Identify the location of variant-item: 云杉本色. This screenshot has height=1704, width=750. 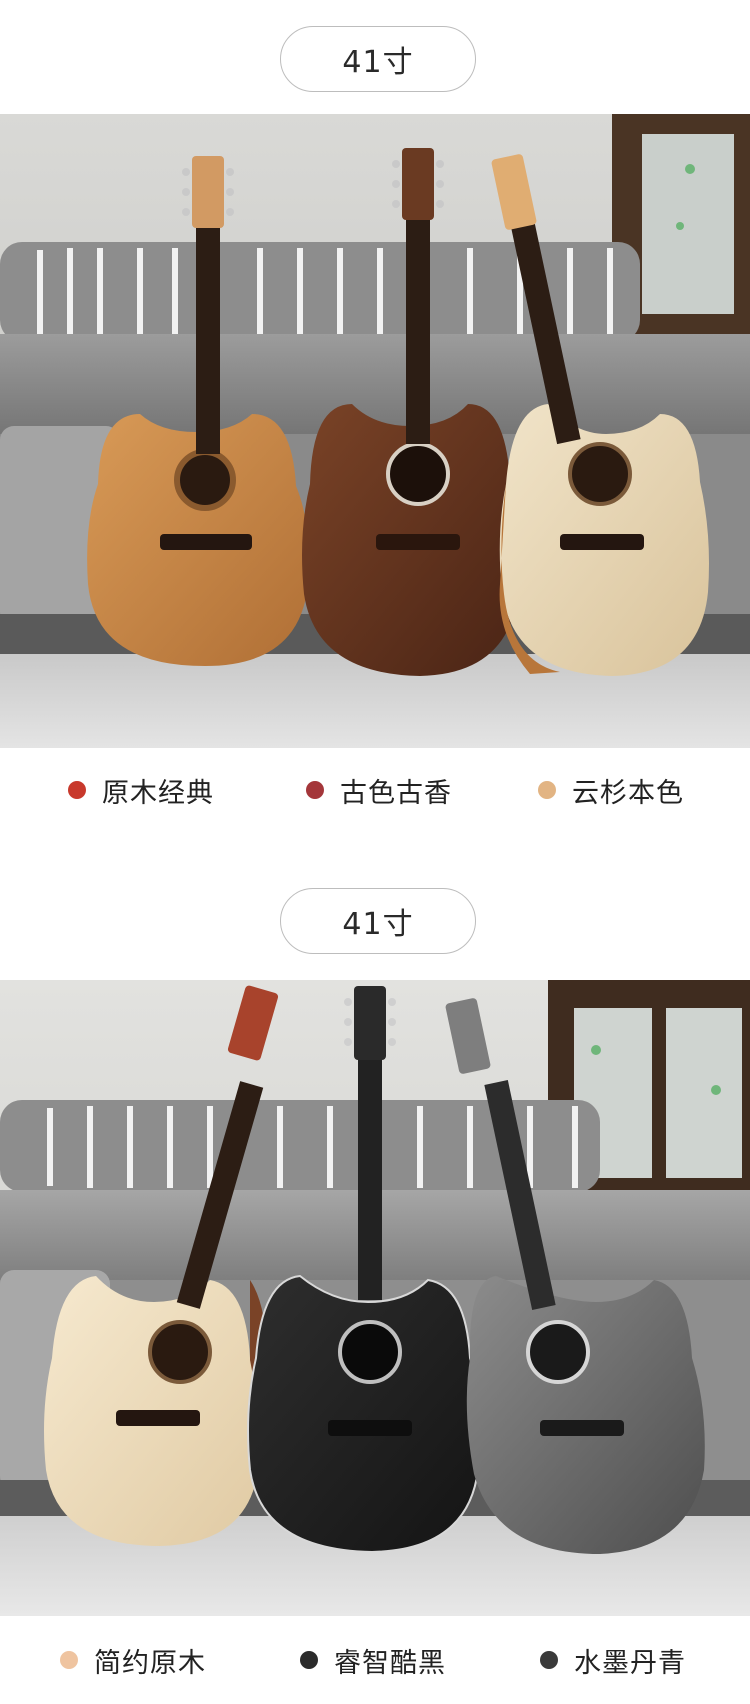
(611, 790).